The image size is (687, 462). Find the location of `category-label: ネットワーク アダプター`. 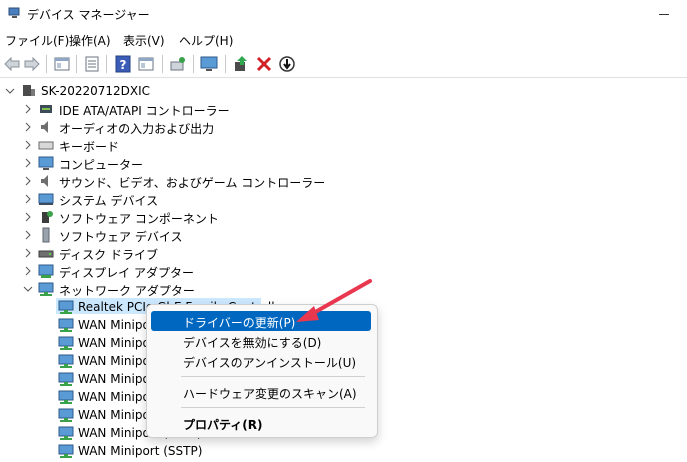

category-label: ネットワーク アダプター is located at coordinates (127, 291).